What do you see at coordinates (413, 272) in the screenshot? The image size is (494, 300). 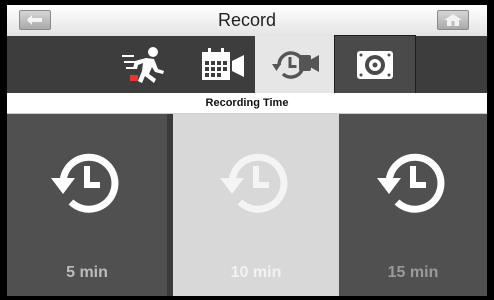 I see `option-label: 15 min` at bounding box center [413, 272].